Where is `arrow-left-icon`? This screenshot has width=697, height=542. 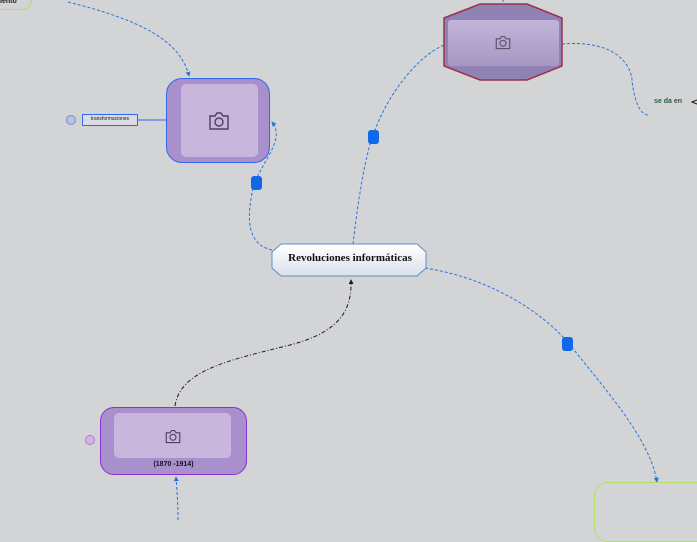
arrow-left-icon is located at coordinates (693, 102).